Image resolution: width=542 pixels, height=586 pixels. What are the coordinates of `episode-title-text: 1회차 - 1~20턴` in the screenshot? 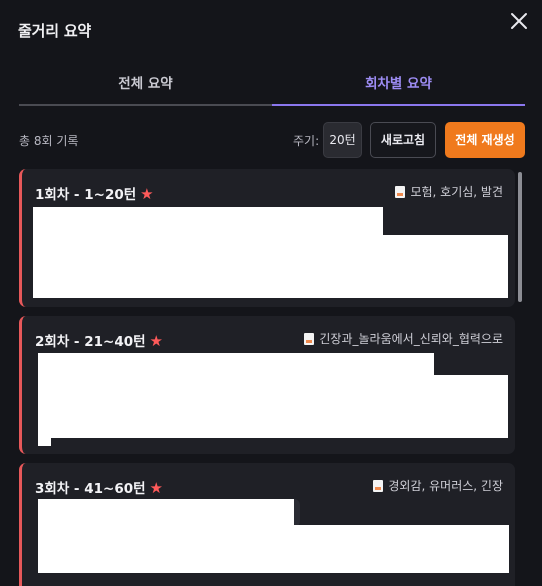 It's located at (86, 195).